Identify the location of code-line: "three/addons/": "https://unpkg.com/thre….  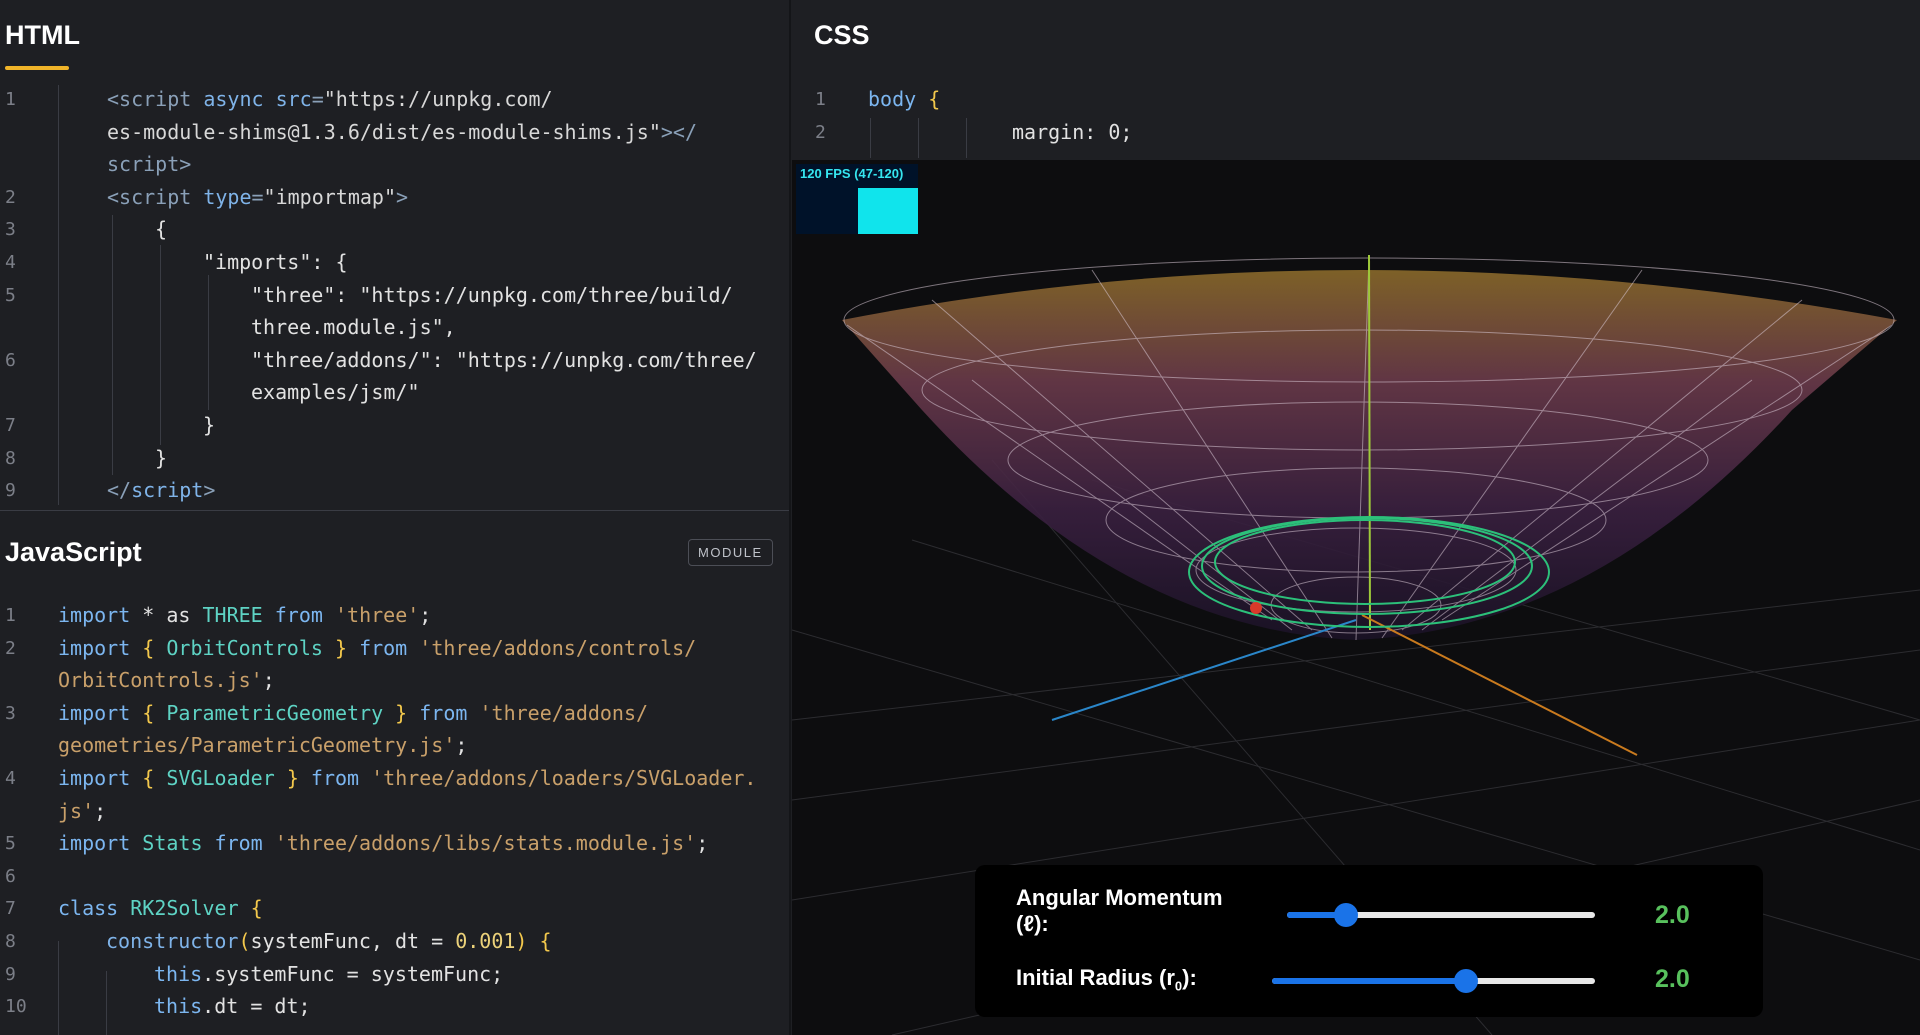
(504, 360).